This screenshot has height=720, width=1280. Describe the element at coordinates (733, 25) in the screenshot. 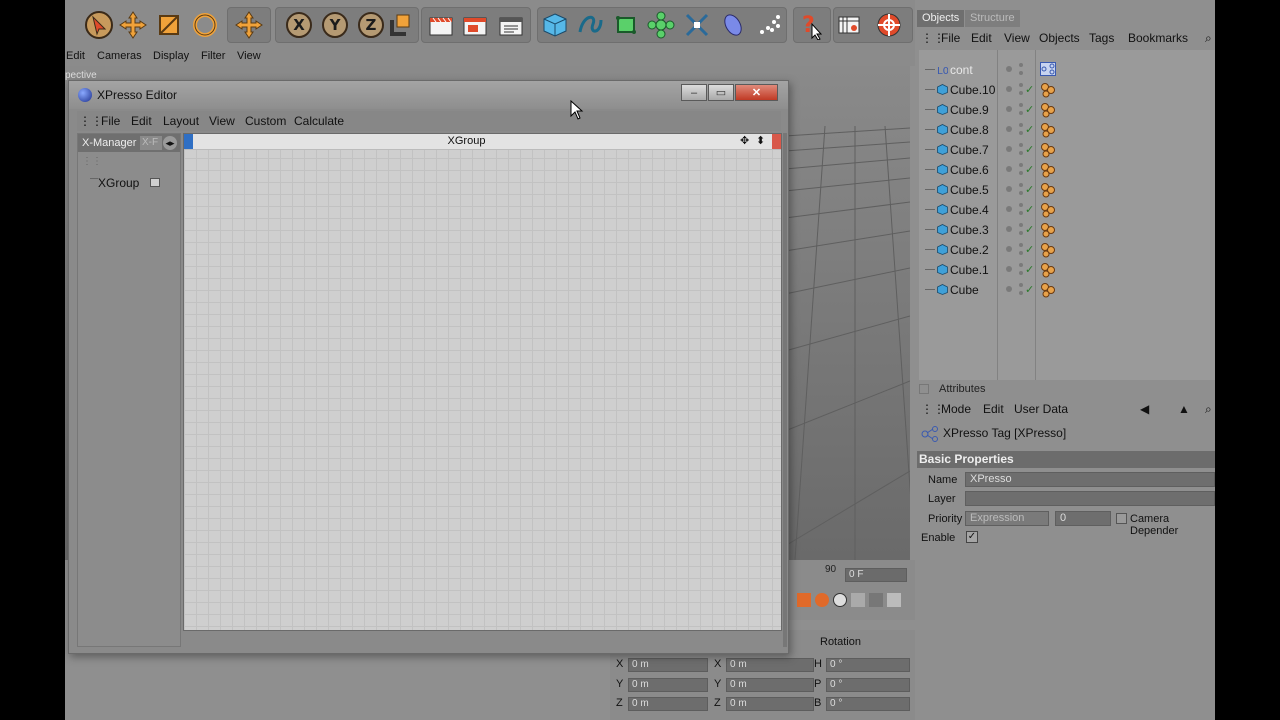

I see `scene-icon` at that location.